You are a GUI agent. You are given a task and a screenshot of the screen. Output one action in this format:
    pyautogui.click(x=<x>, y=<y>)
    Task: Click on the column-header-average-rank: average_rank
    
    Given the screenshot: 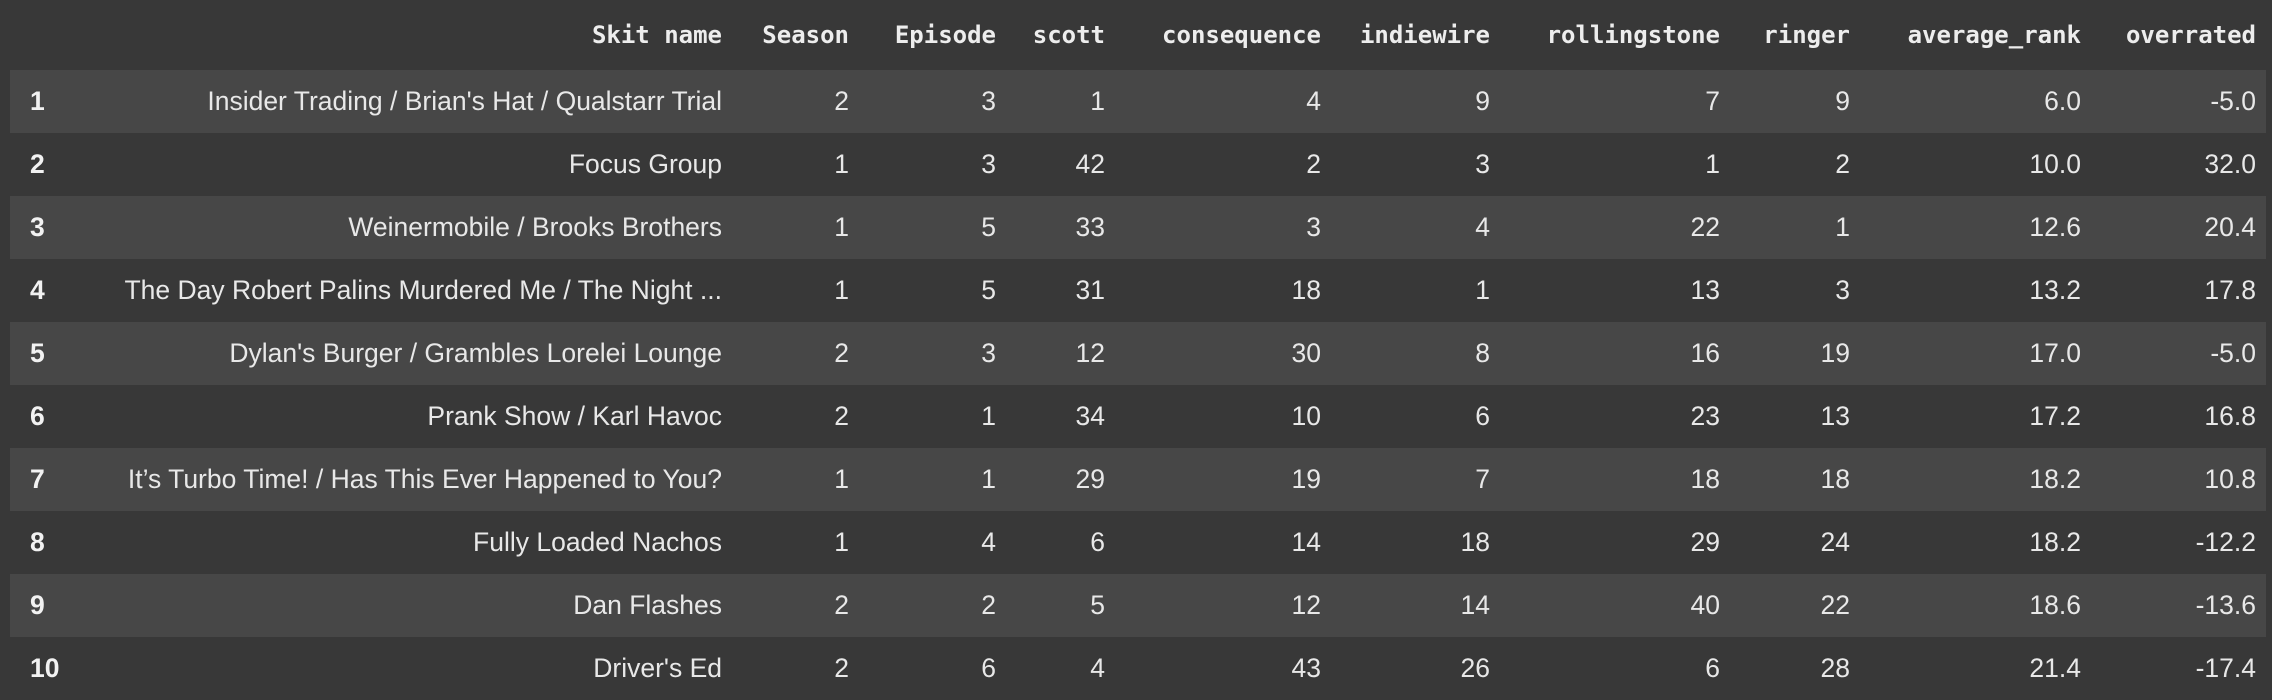 What is the action you would take?
    pyautogui.click(x=1994, y=35)
    